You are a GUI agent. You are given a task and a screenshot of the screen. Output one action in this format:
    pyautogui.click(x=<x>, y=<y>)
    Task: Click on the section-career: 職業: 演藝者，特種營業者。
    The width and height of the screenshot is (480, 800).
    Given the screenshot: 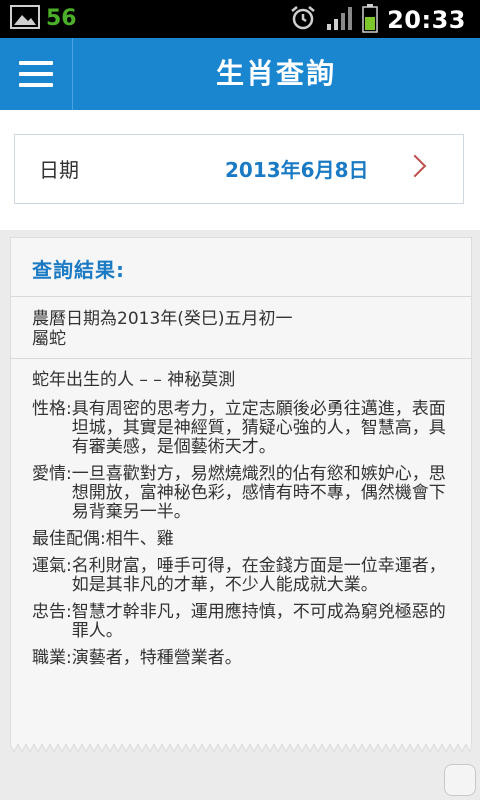 What is the action you would take?
    pyautogui.click(x=244, y=658)
    